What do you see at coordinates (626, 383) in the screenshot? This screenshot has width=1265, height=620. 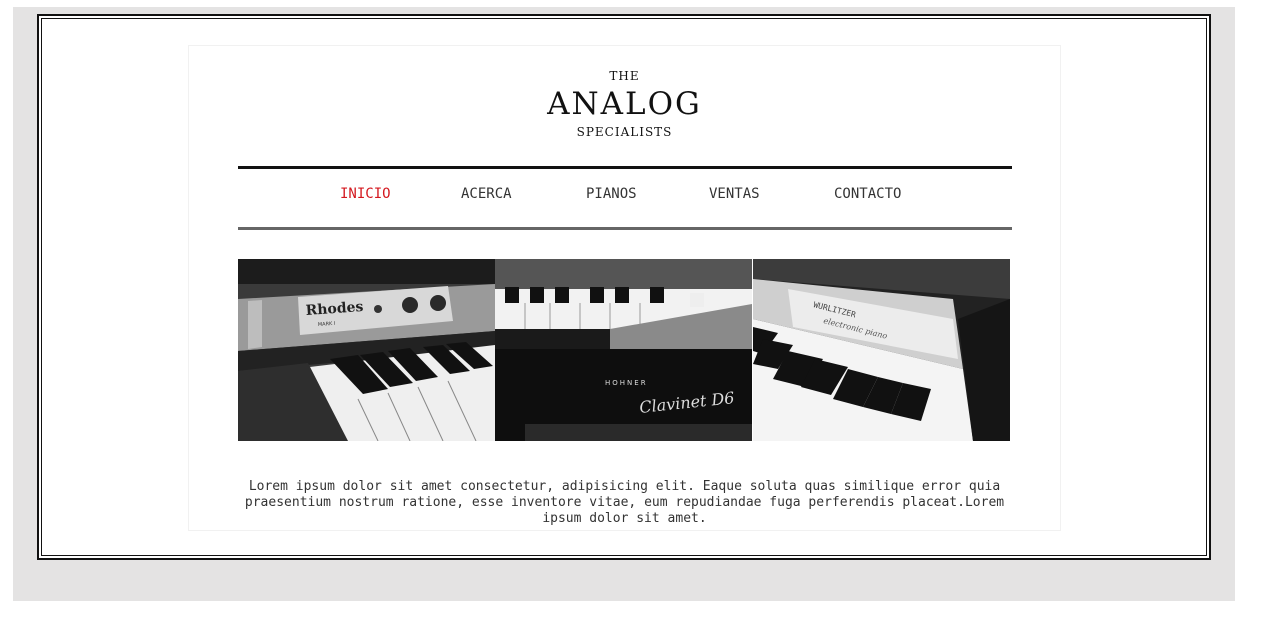 I see `hohner-brand-text: HOHNER` at bounding box center [626, 383].